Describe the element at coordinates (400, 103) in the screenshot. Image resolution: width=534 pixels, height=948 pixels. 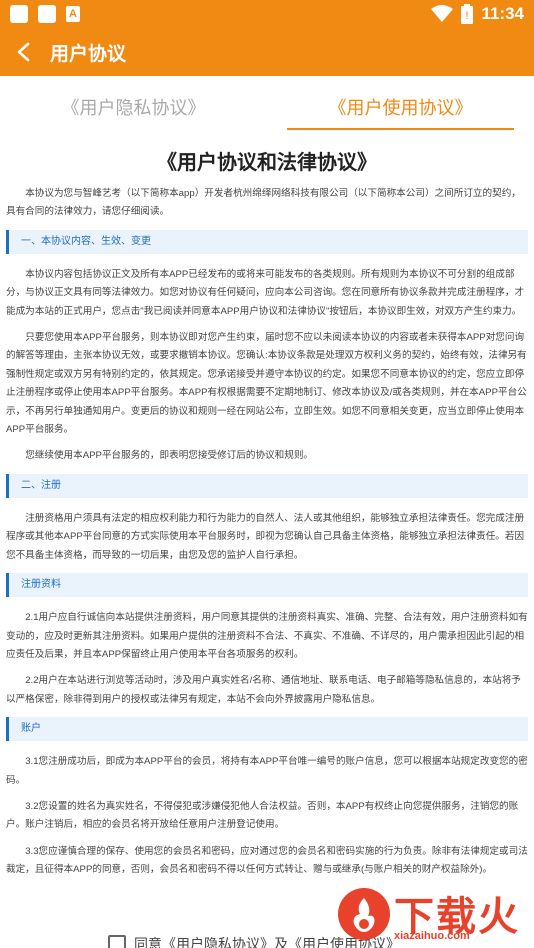
I see `tab-usage-agreement: 《用户使用协议》` at that location.